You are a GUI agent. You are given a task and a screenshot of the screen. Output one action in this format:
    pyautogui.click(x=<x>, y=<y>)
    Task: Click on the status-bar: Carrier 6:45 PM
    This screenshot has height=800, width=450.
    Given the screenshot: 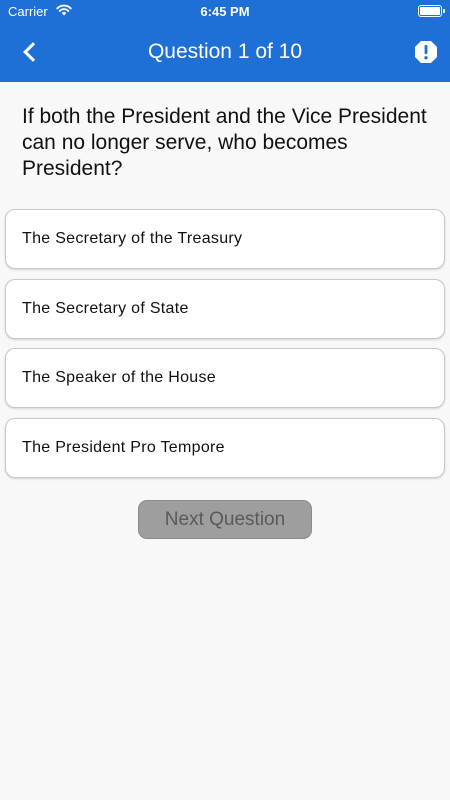 What is the action you would take?
    pyautogui.click(x=225, y=12)
    